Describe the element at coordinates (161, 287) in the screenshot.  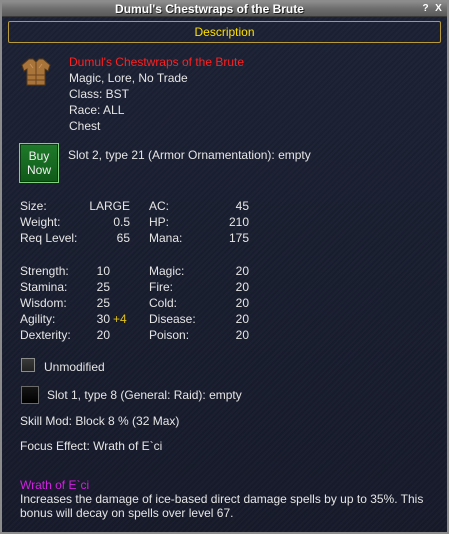
I see `stat-label: Fire:` at that location.